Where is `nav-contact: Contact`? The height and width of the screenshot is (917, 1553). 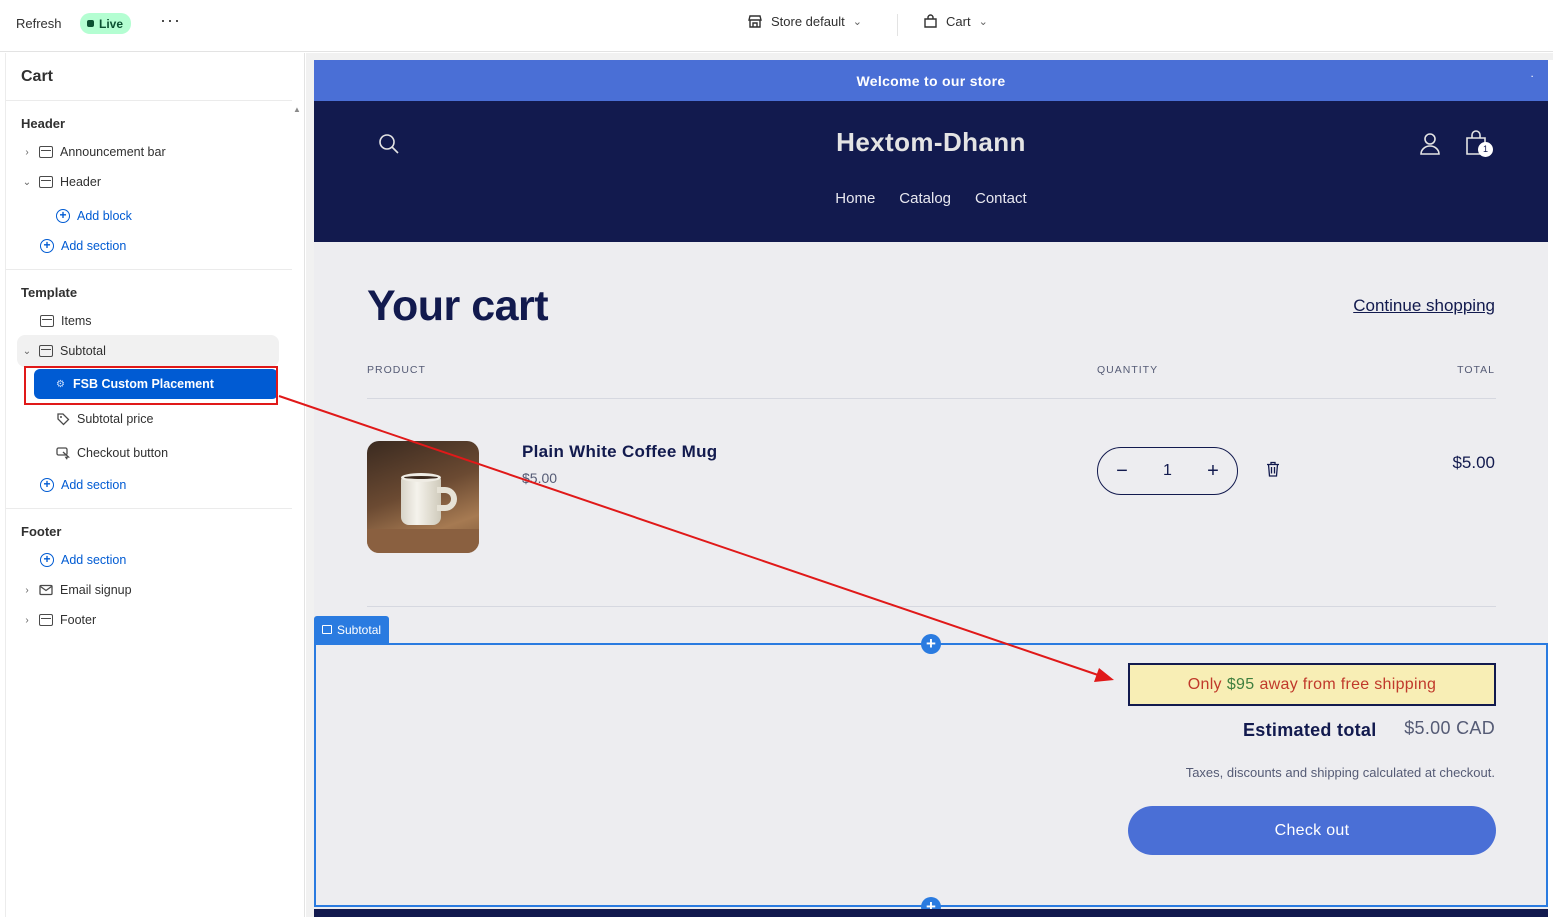
nav-contact: Contact is located at coordinates (1001, 198).